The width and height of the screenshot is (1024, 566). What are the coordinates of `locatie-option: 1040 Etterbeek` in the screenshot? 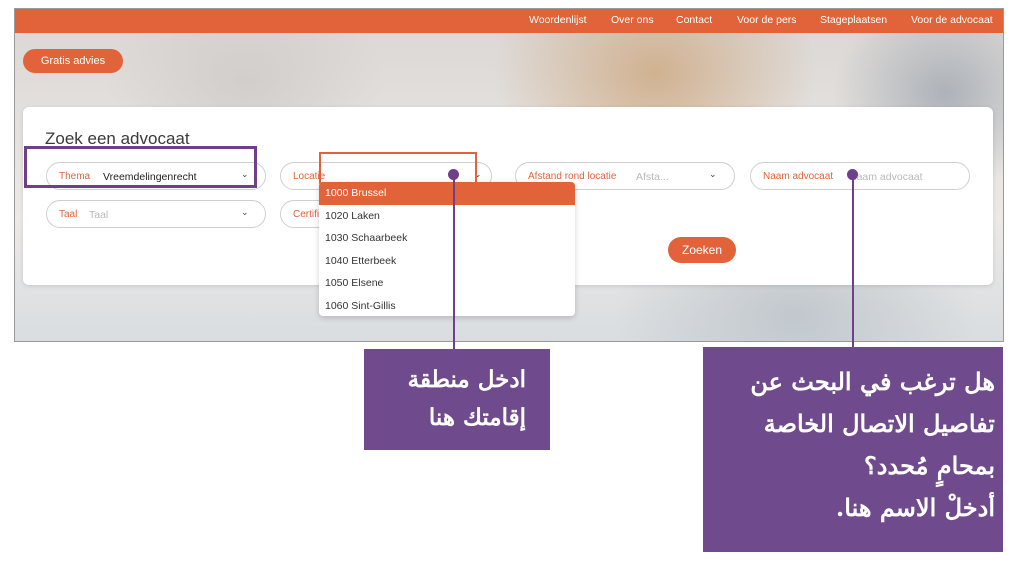 It's located at (447, 261).